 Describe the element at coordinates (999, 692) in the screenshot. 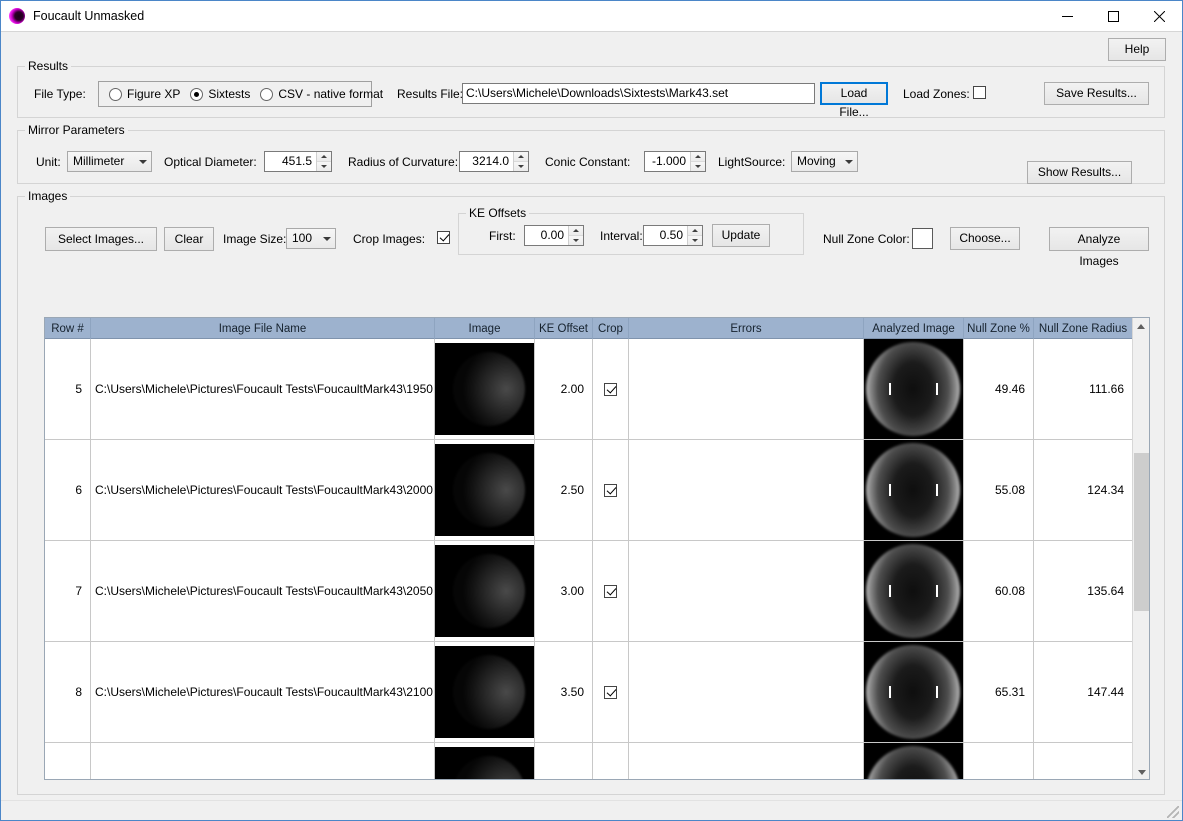

I see `cell-null-zone-pct: 65.31` at that location.